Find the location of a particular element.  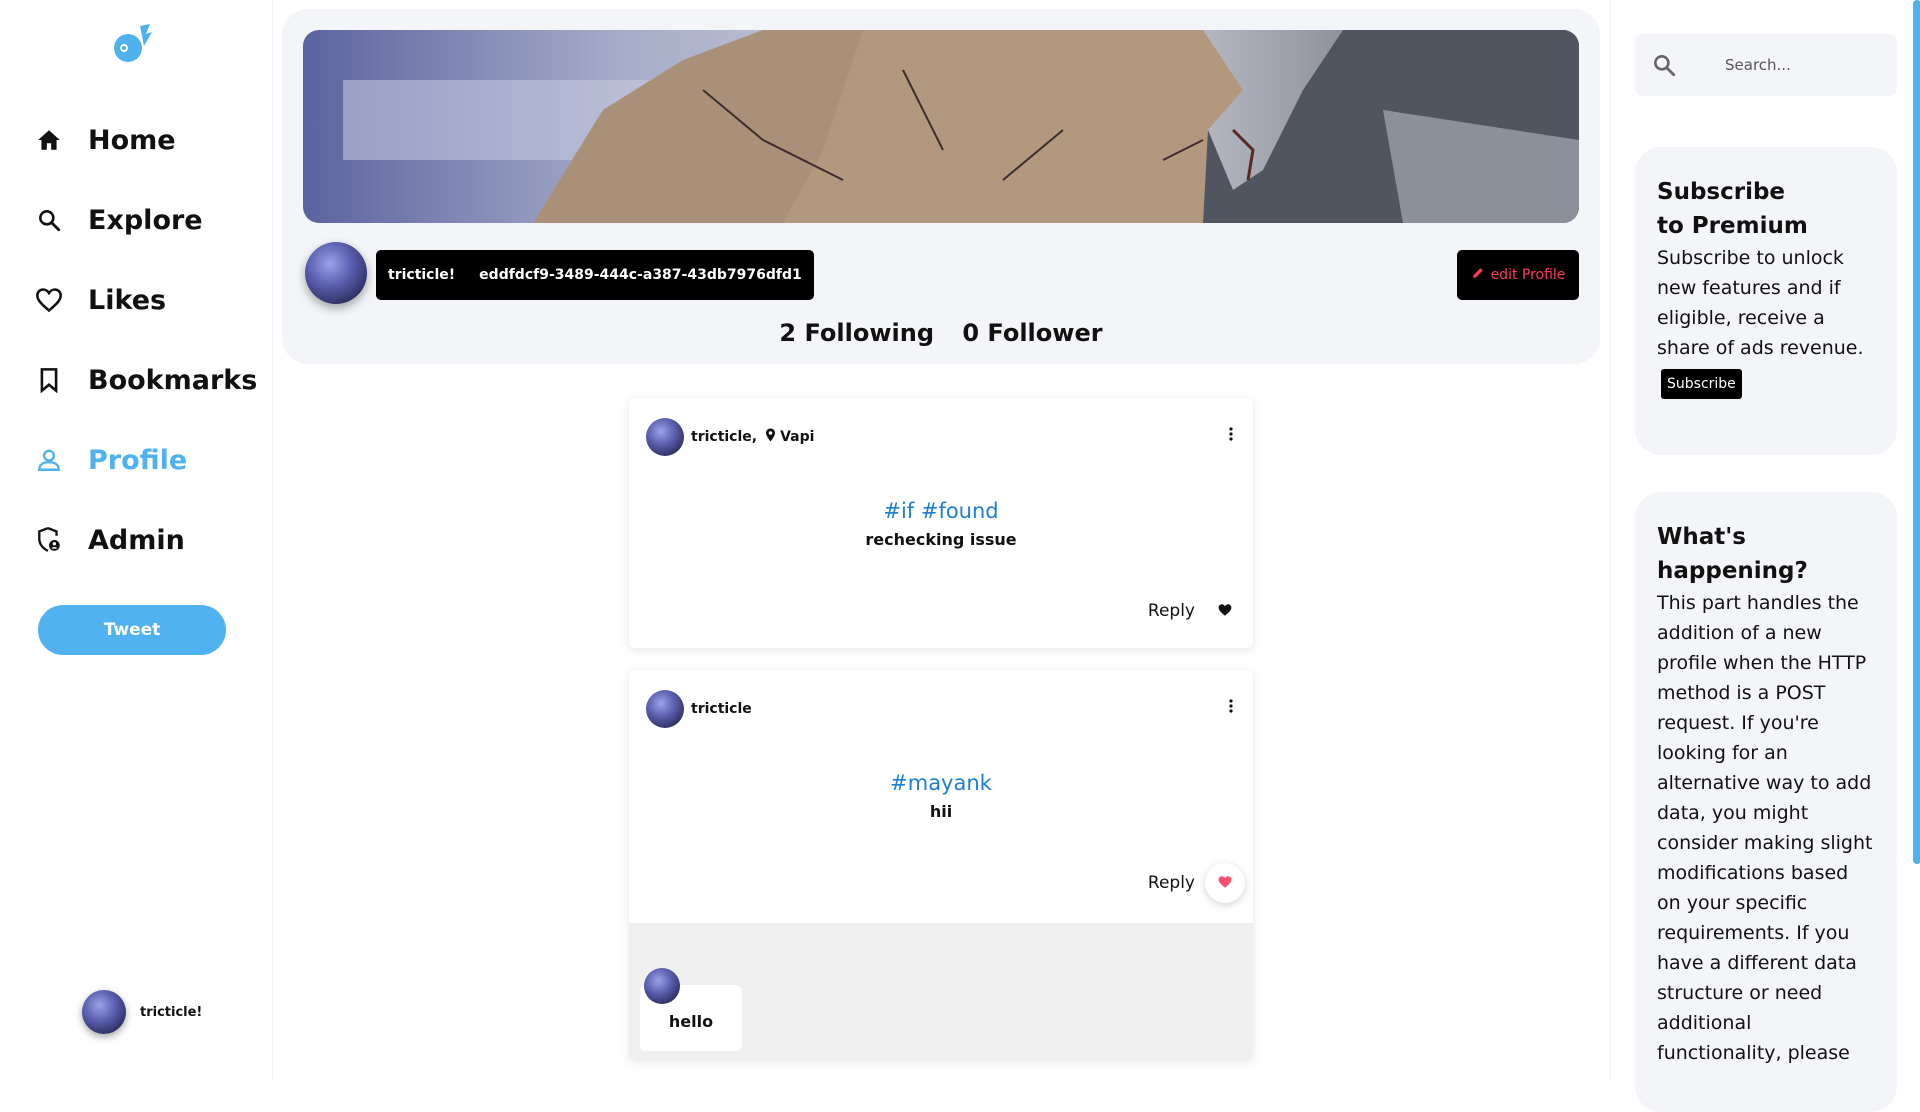

follow-stats: 2 Following 0 Follower is located at coordinates (941, 333).